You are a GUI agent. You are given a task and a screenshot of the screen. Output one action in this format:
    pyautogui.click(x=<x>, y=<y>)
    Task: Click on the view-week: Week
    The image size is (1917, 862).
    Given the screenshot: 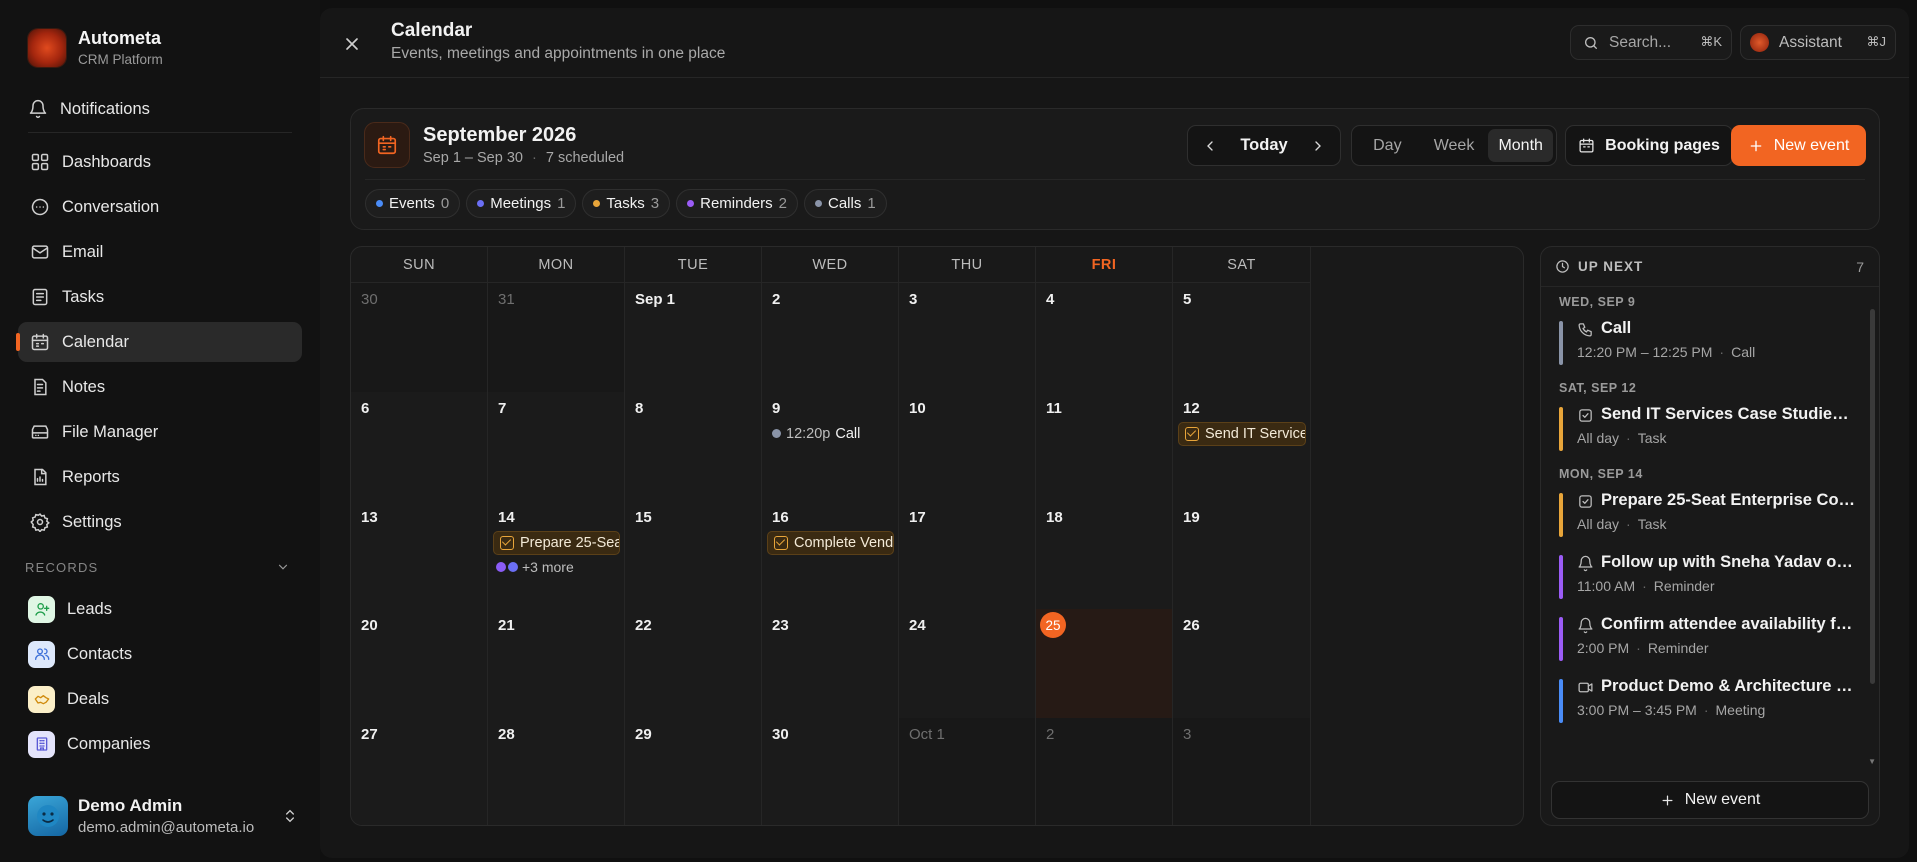 What is the action you would take?
    pyautogui.click(x=1454, y=145)
    